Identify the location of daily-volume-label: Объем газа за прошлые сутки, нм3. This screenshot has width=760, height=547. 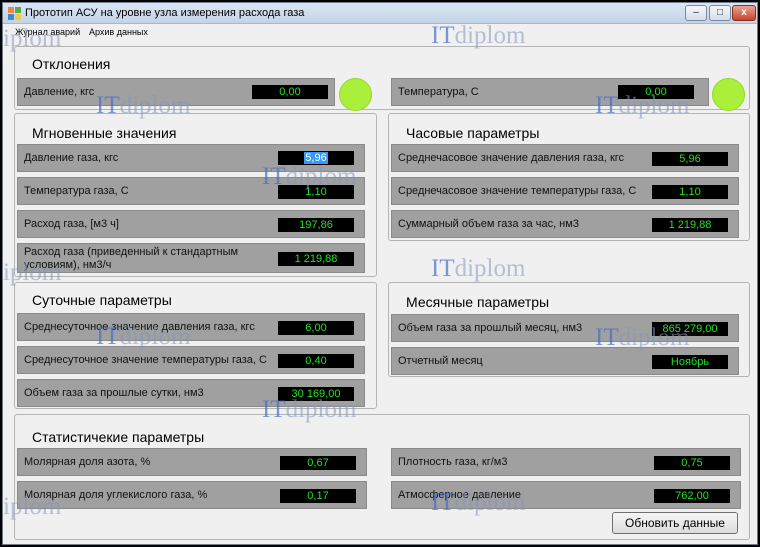
(114, 393).